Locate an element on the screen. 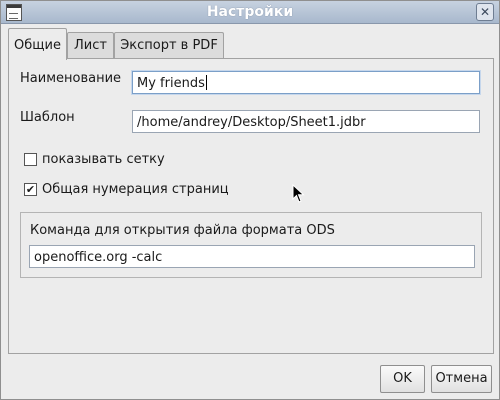 The width and height of the screenshot is (500, 400). show-grid-label: показывать сетку is located at coordinates (103, 159).